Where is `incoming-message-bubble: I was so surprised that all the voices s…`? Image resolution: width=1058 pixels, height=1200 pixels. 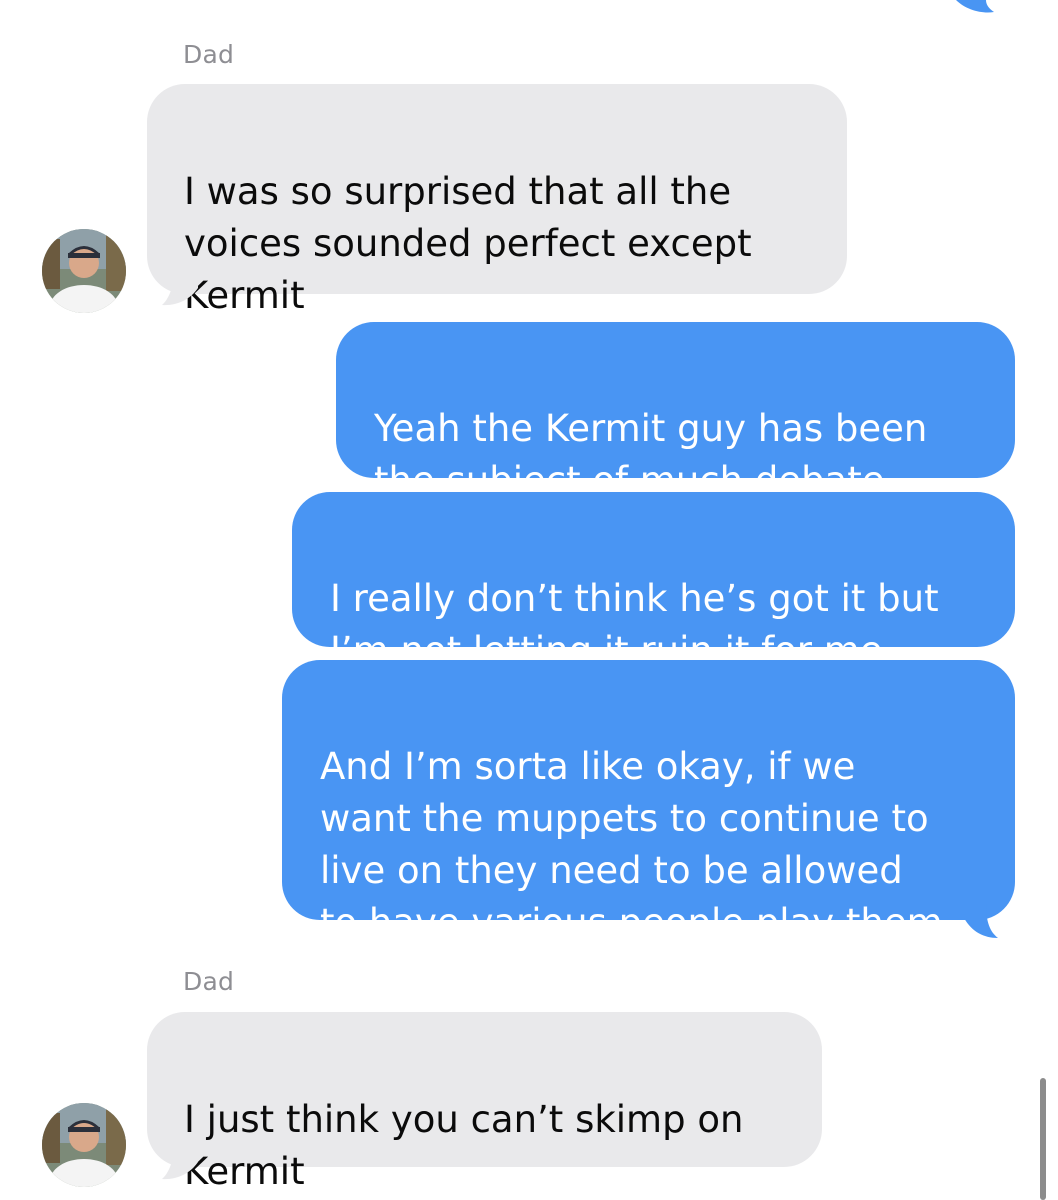
incoming-message-bubble: I was so surprised that all the voices s… is located at coordinates (497, 200).